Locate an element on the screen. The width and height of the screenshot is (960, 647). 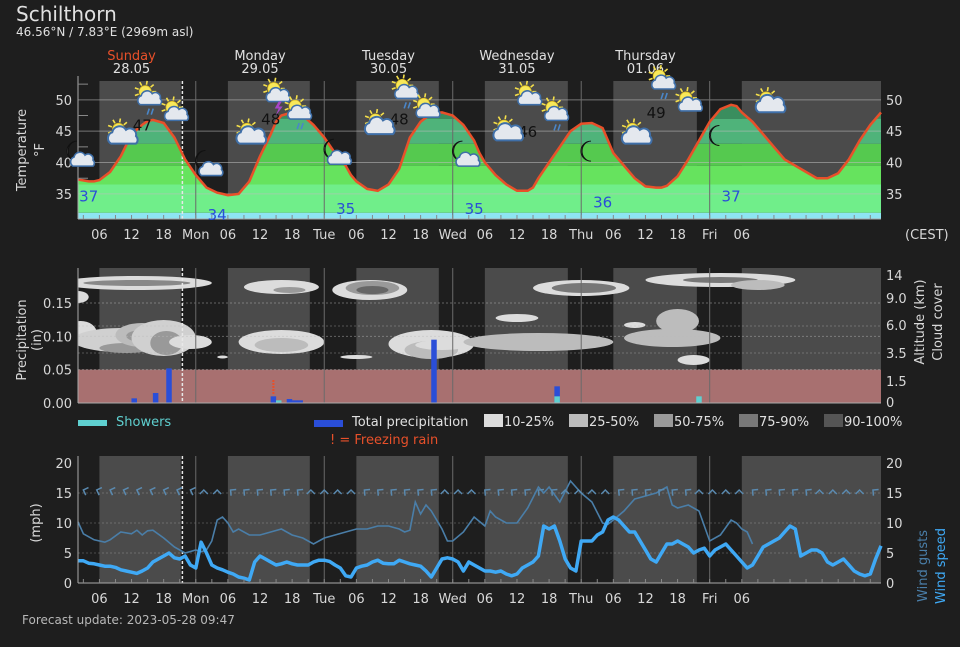
day-header-date: 31.05 is located at coordinates (516, 69).